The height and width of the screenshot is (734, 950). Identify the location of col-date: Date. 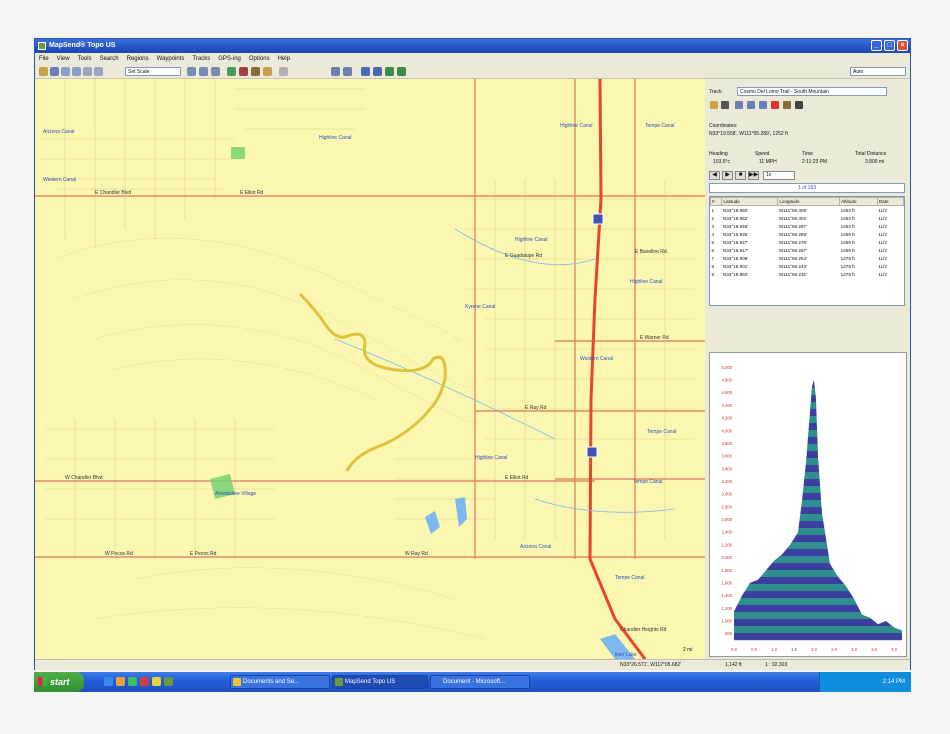
(890, 201).